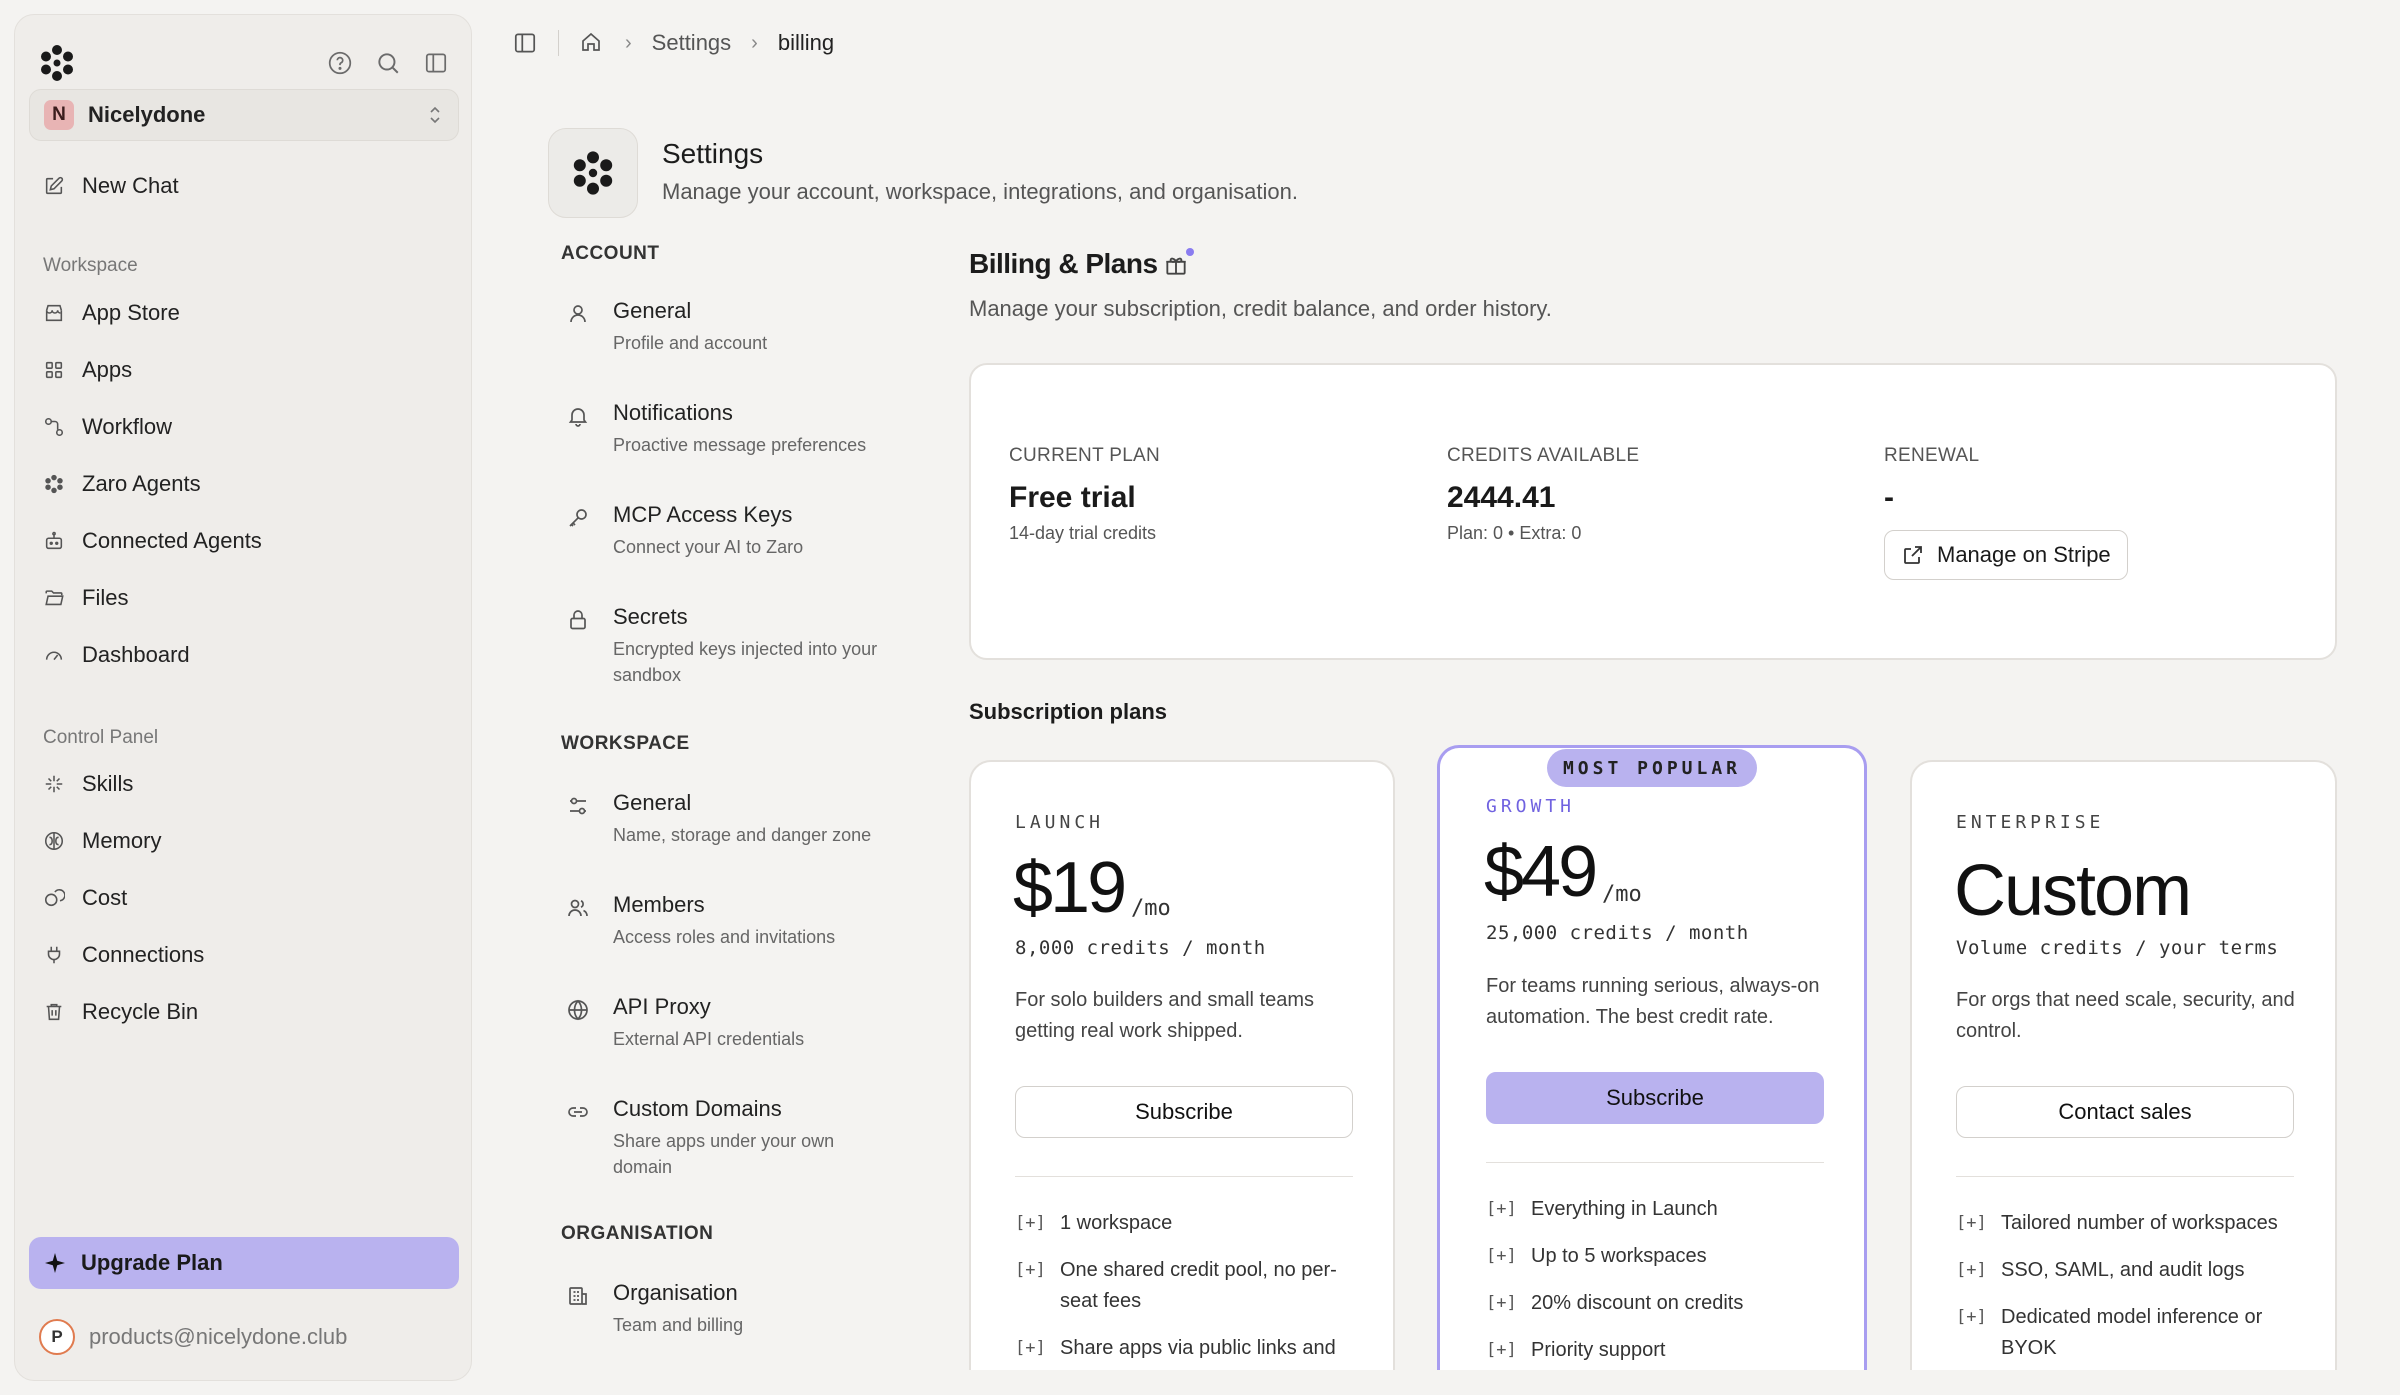  Describe the element at coordinates (136, 654) in the screenshot. I see `sidebar-item-label: Dashboard` at that location.